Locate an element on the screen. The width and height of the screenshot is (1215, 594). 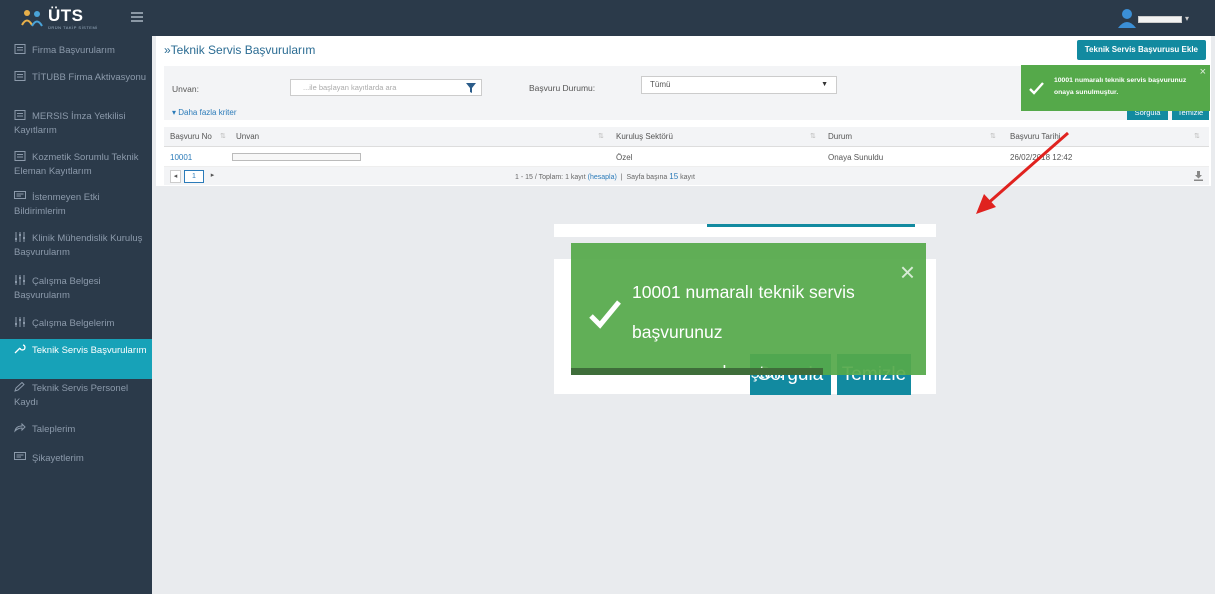
unvan-label: Unvan: is located at coordinates (185, 89).